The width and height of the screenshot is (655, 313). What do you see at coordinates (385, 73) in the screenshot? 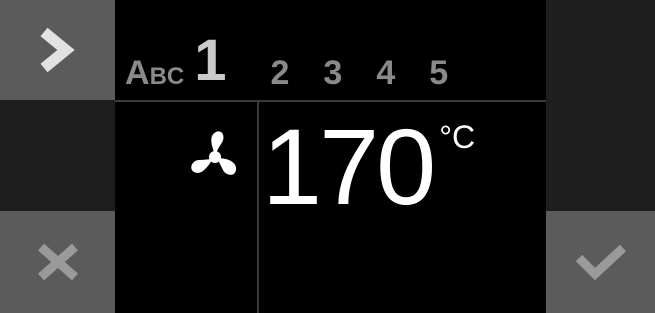
I see `step-4: 4` at bounding box center [385, 73].